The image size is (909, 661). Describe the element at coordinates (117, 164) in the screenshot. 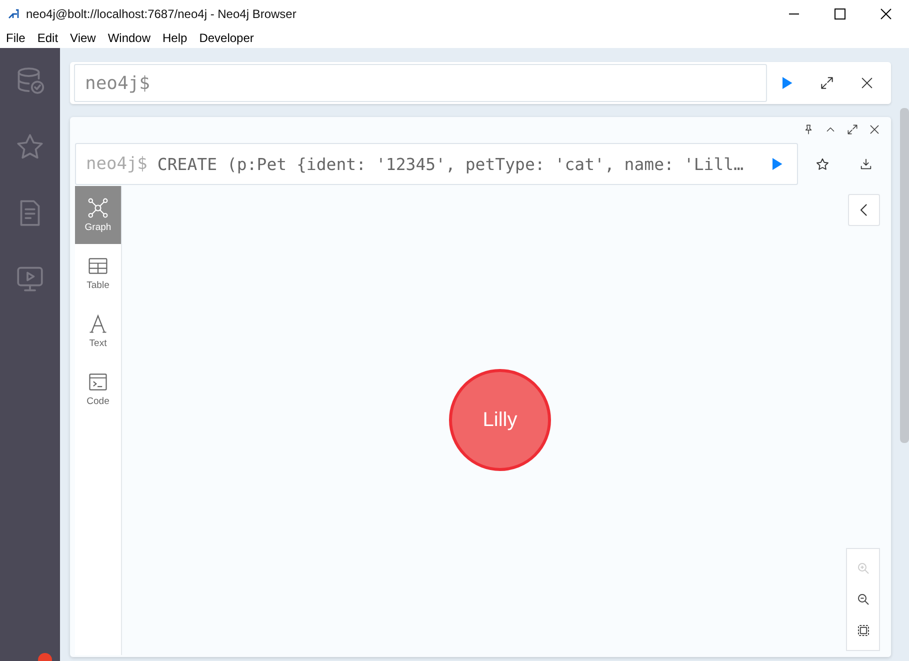

I see `prompt: neo4j$` at that location.